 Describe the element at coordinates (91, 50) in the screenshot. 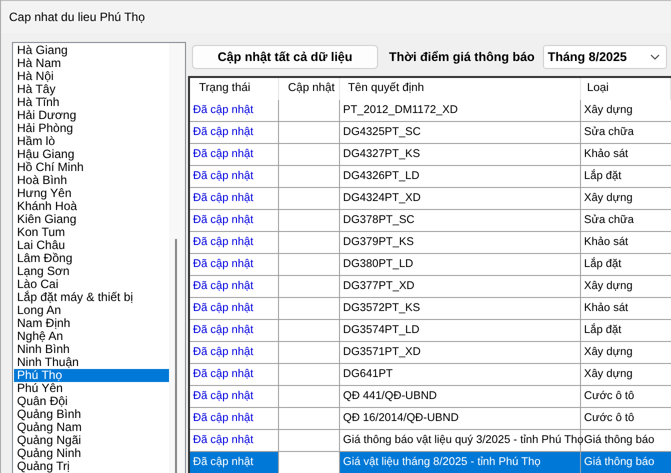

I see `province-item: Hà Giang` at that location.